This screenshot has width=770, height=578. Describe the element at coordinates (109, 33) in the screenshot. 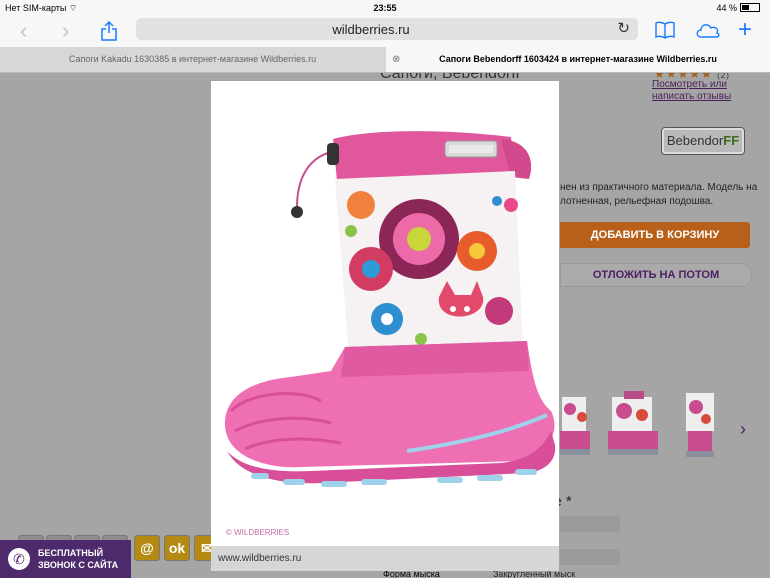

I see `share-icon` at that location.